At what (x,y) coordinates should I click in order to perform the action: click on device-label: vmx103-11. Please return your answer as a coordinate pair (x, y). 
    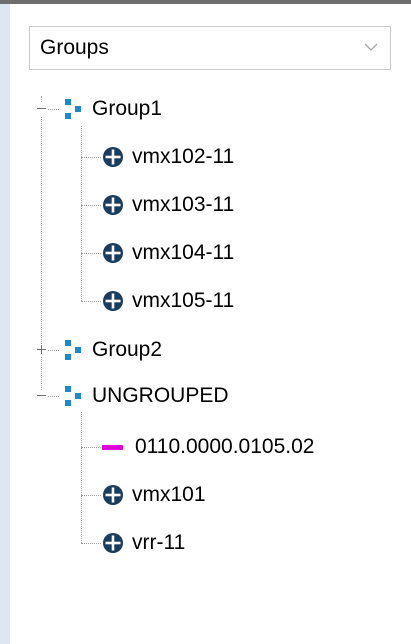
    Looking at the image, I should click on (183, 204).